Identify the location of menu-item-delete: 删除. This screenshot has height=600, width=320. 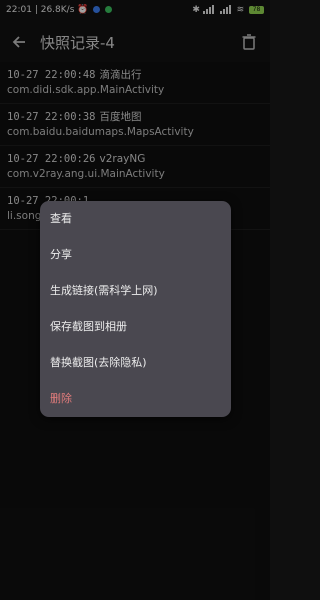
(135, 399).